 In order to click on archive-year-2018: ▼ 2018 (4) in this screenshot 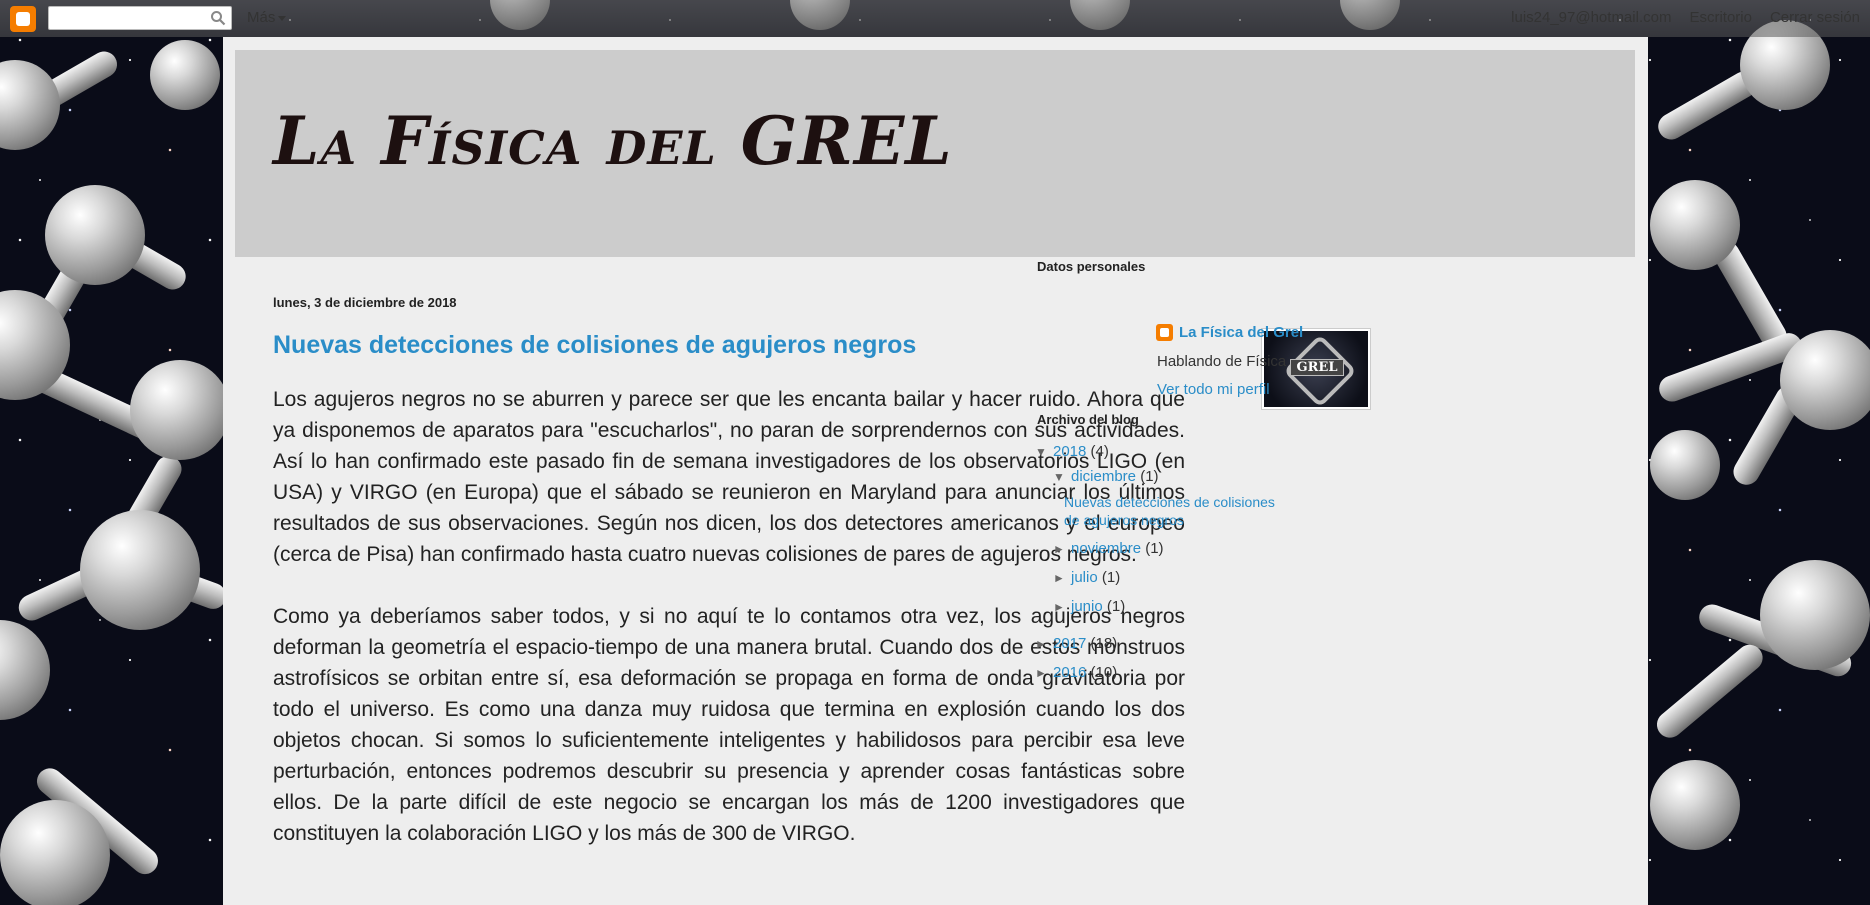, I will do `click(1072, 451)`.